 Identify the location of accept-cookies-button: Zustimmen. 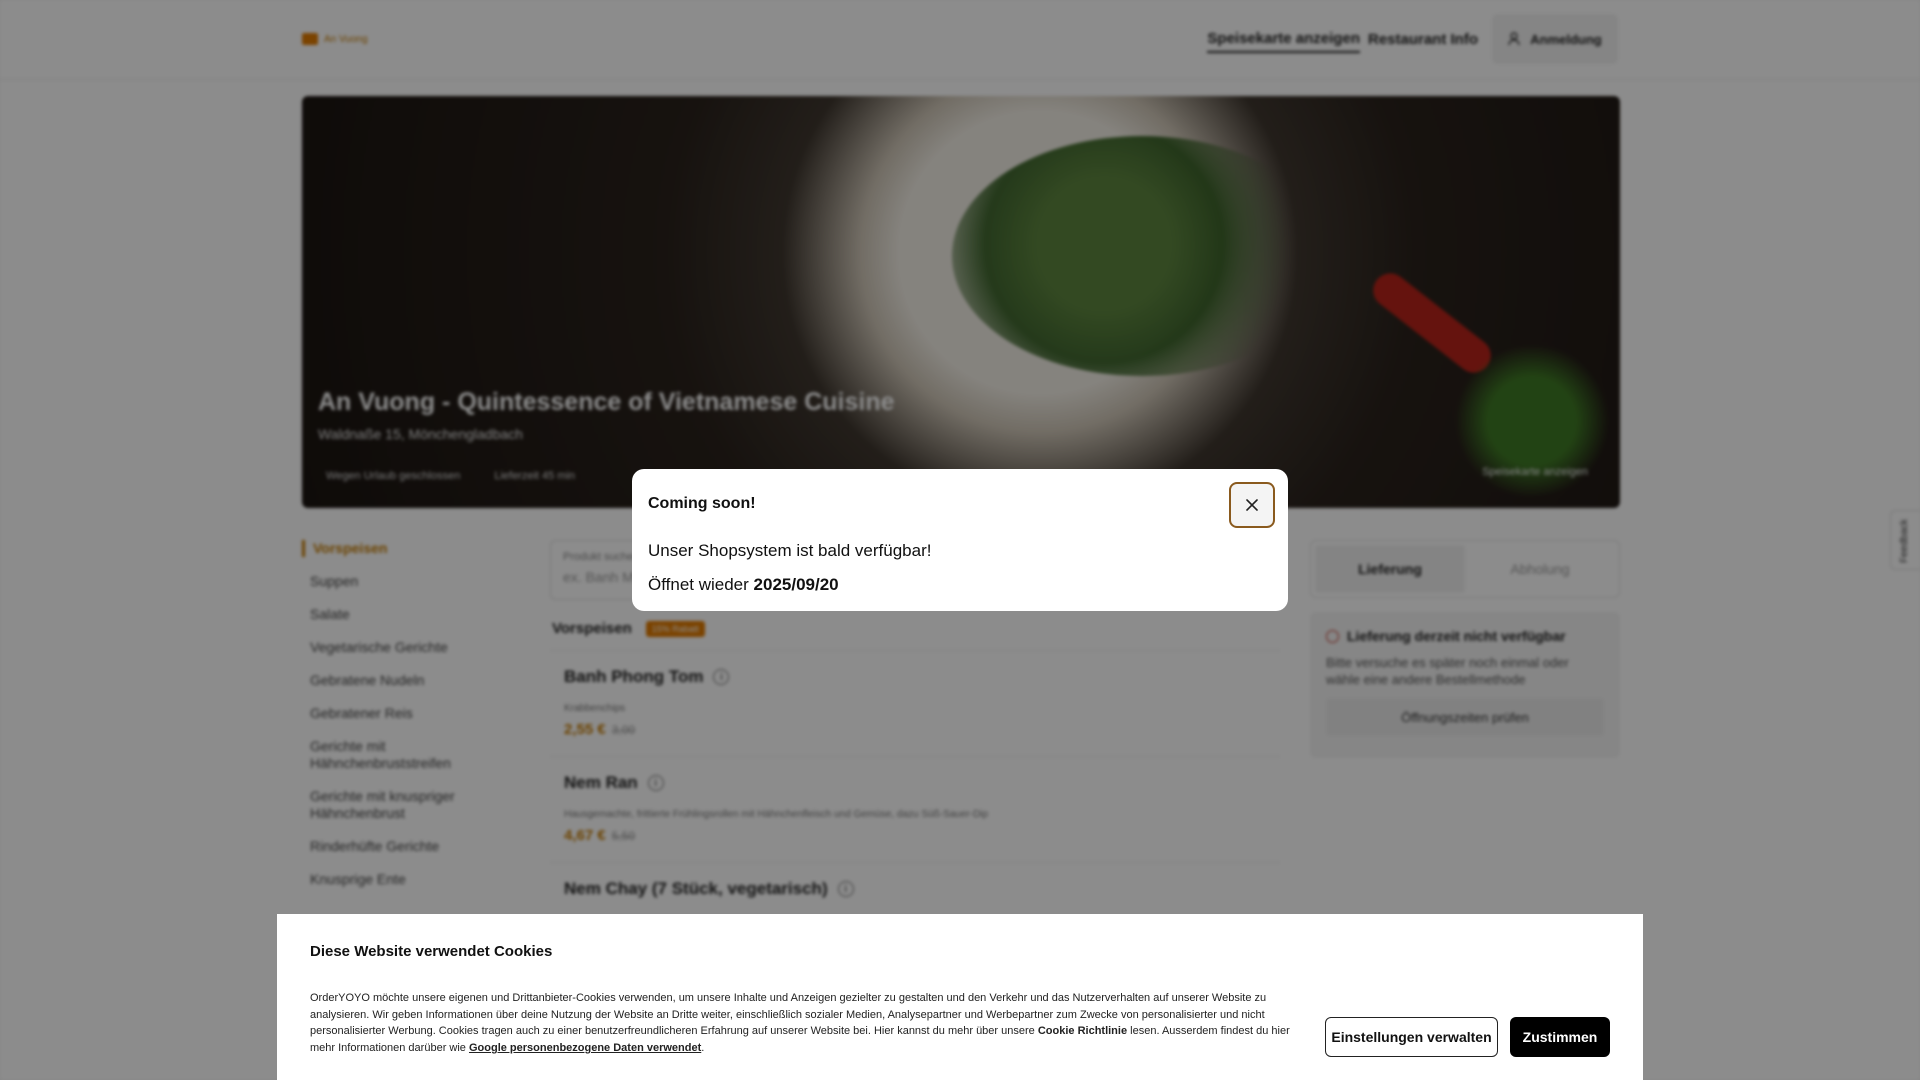
(1560, 1037).